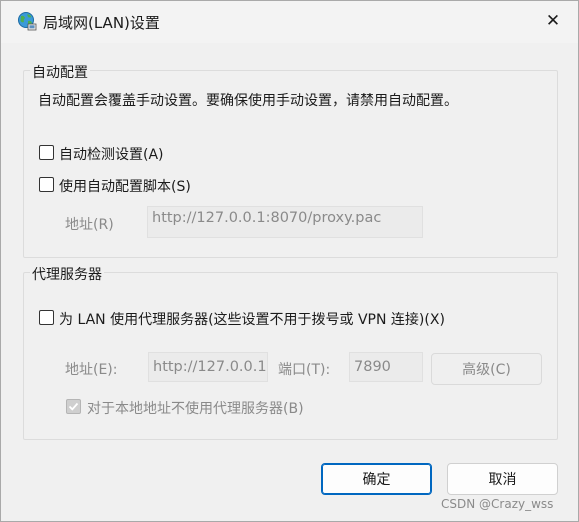 This screenshot has width=579, height=522. I want to click on auto-detect-label: 自动检测设置(A), so click(111, 154).